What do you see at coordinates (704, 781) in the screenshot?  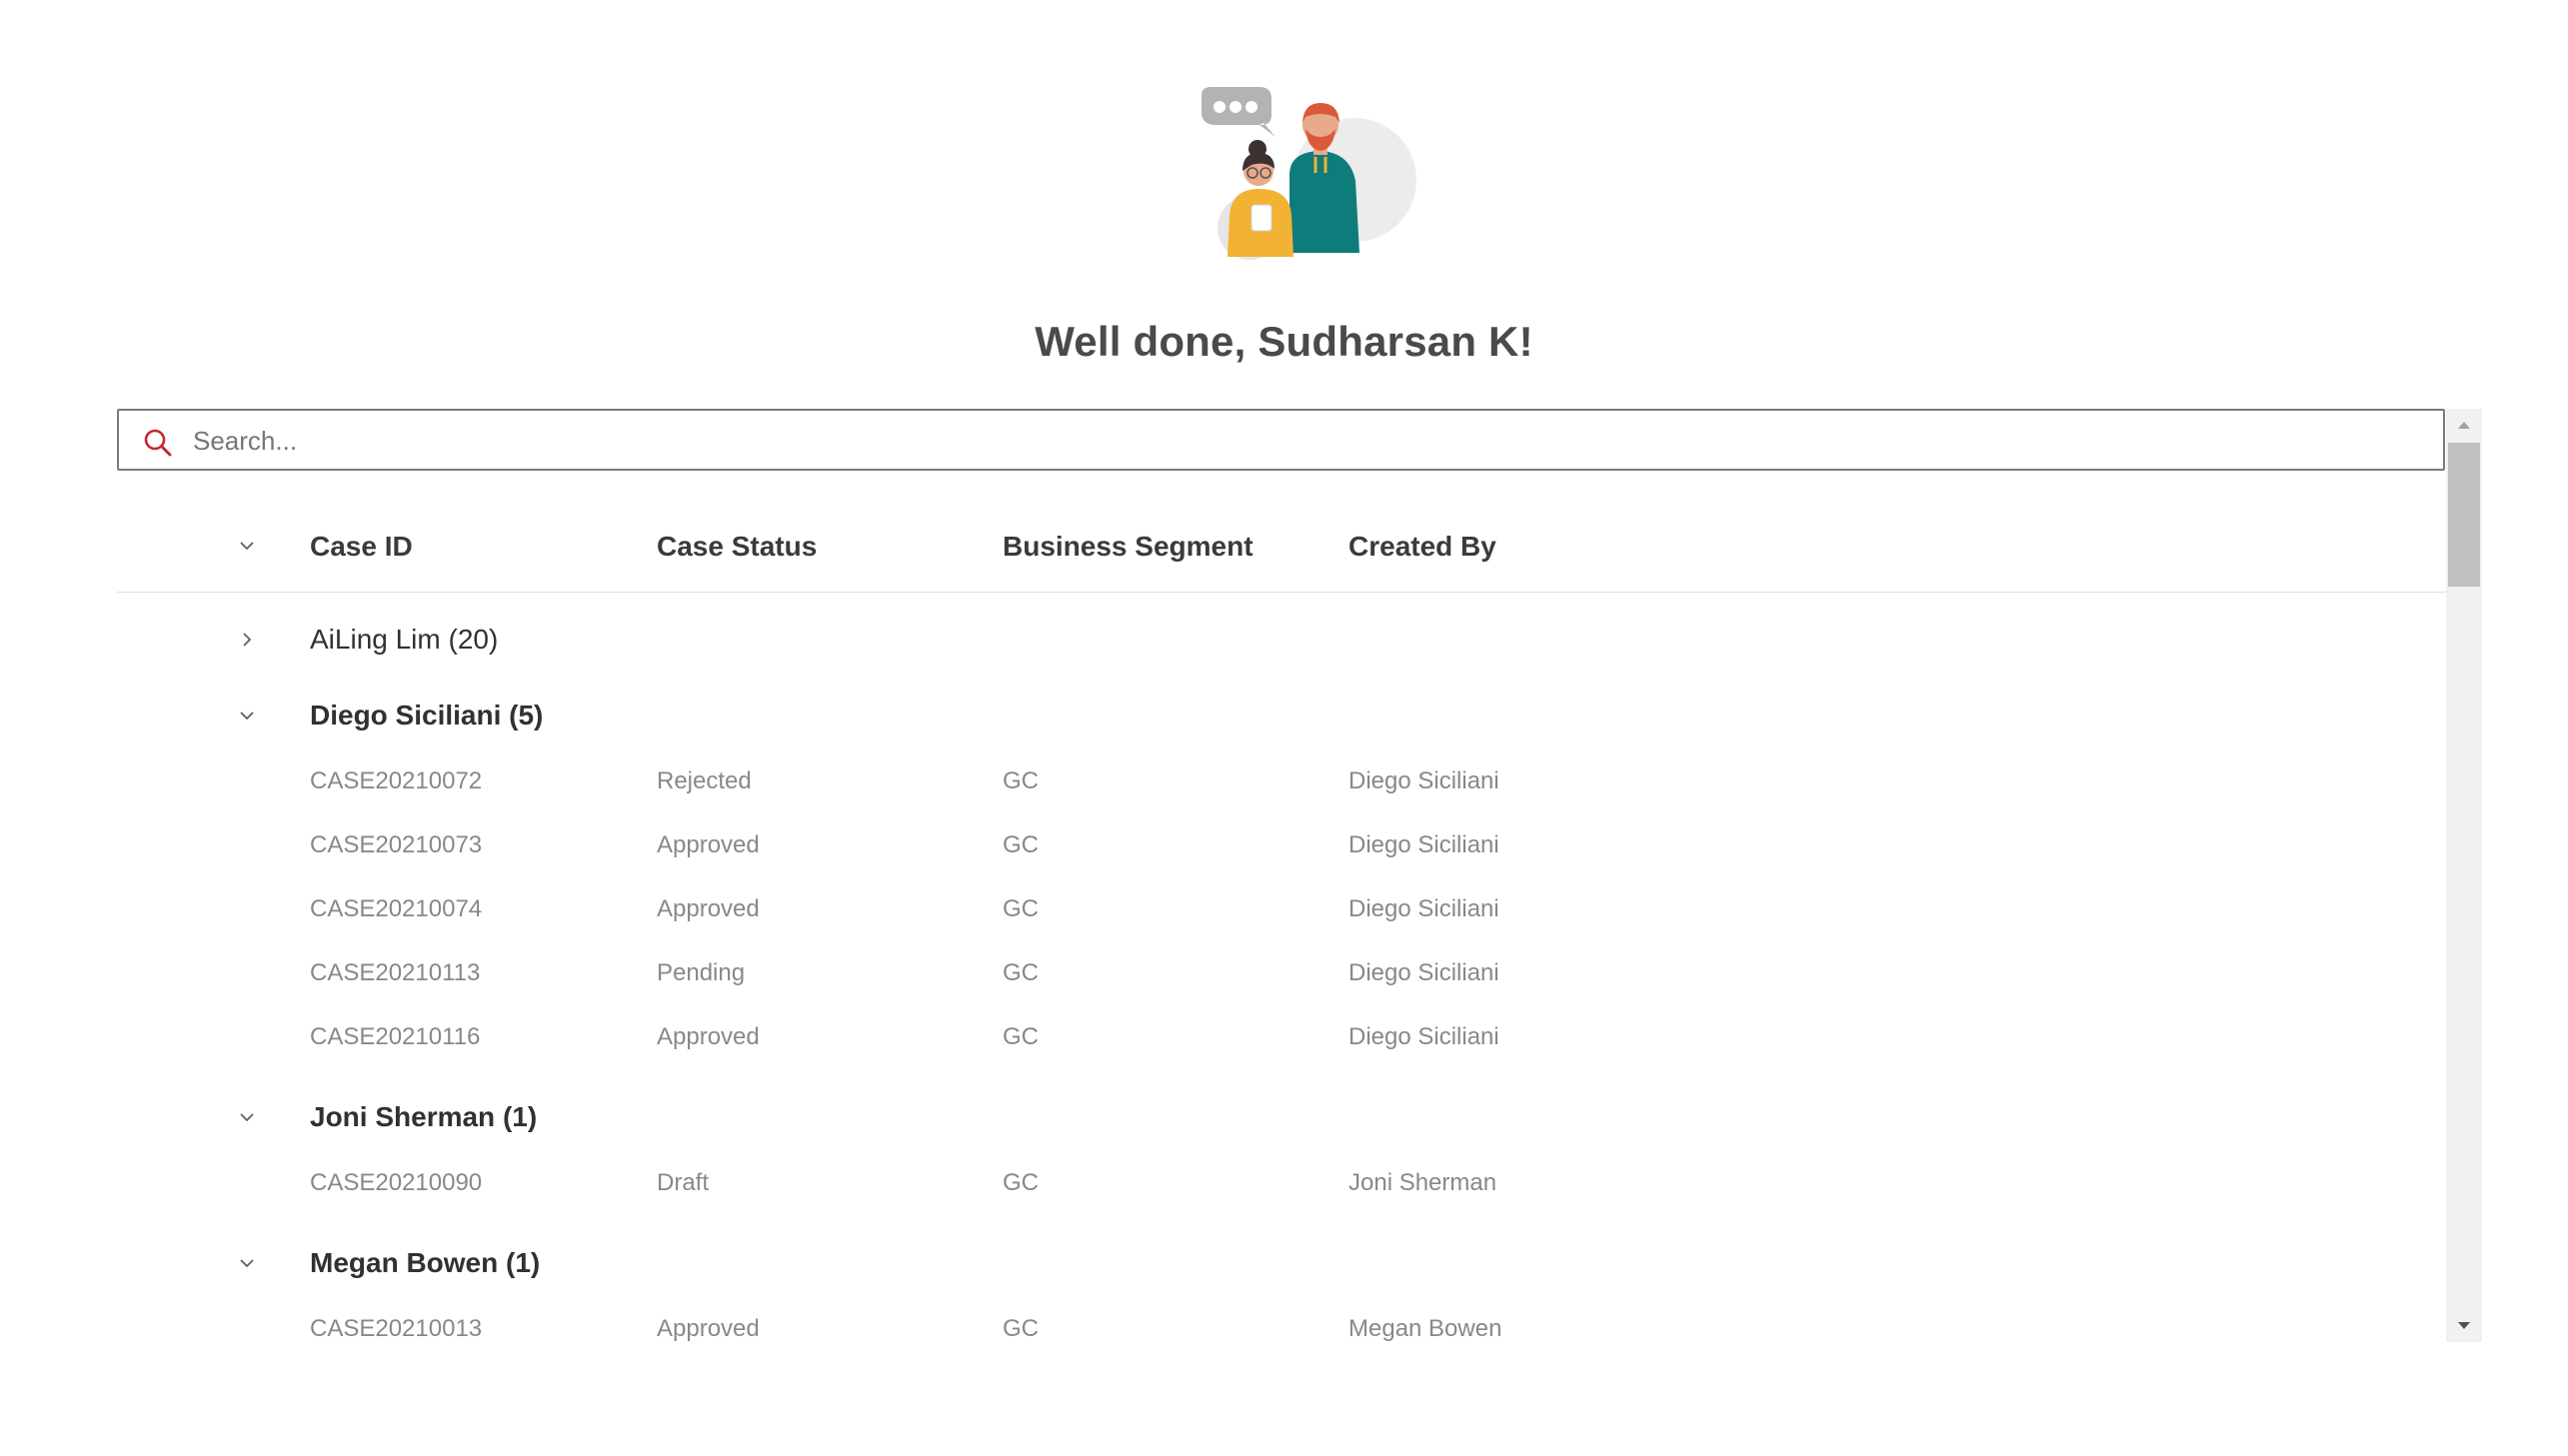 I see `case-status-cell: Rejected` at bounding box center [704, 781].